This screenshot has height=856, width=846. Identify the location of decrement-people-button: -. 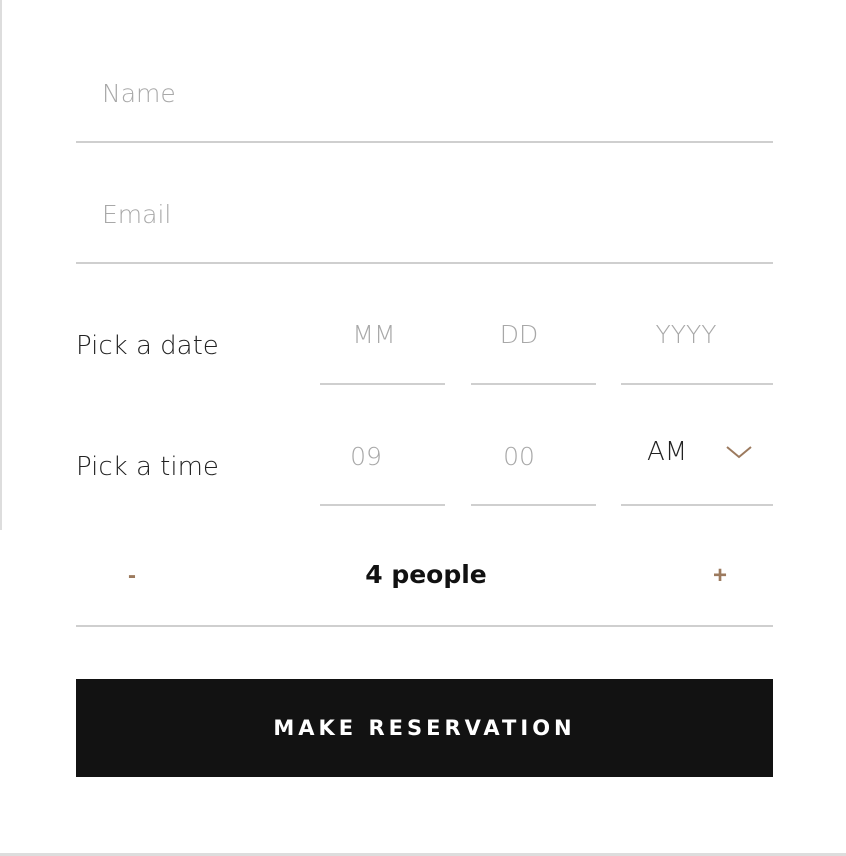
(132, 576).